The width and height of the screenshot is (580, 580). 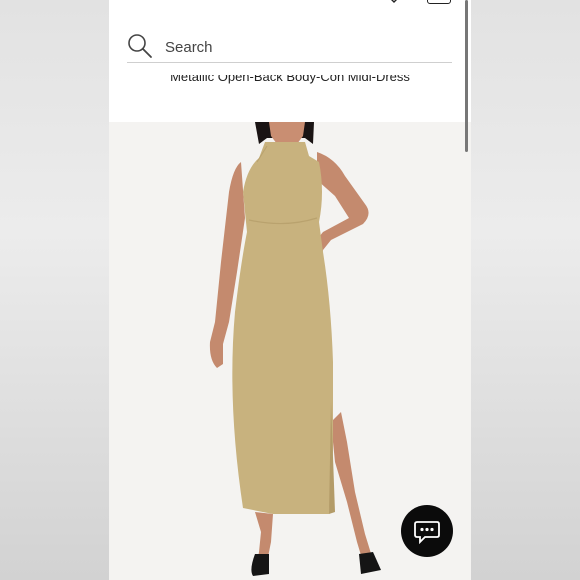 What do you see at coordinates (295, 47) in the screenshot?
I see `search-input` at bounding box center [295, 47].